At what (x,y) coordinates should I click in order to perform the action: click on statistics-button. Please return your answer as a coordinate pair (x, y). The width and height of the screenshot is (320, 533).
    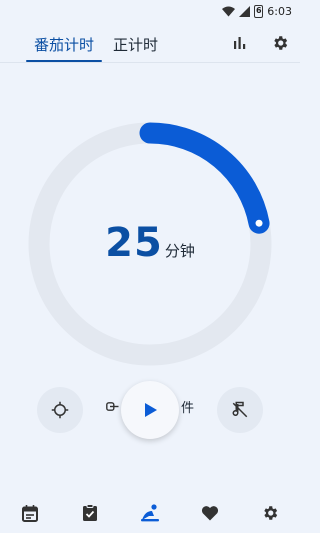
    Looking at the image, I should click on (240, 43).